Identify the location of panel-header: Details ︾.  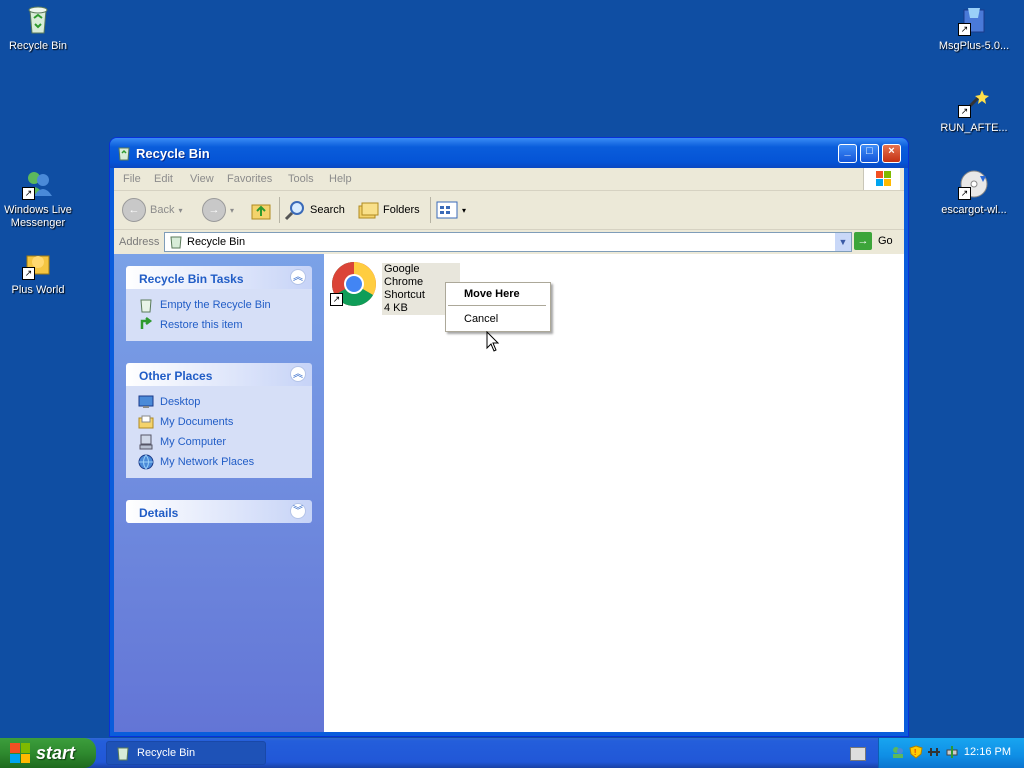
(219, 511).